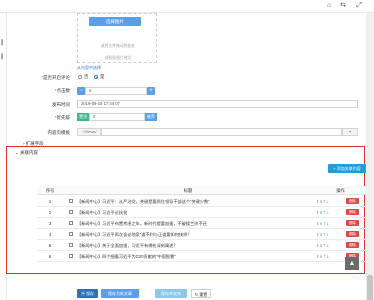  What do you see at coordinates (340, 190) in the screenshot?
I see `col-header-actions: 操作` at bounding box center [340, 190].